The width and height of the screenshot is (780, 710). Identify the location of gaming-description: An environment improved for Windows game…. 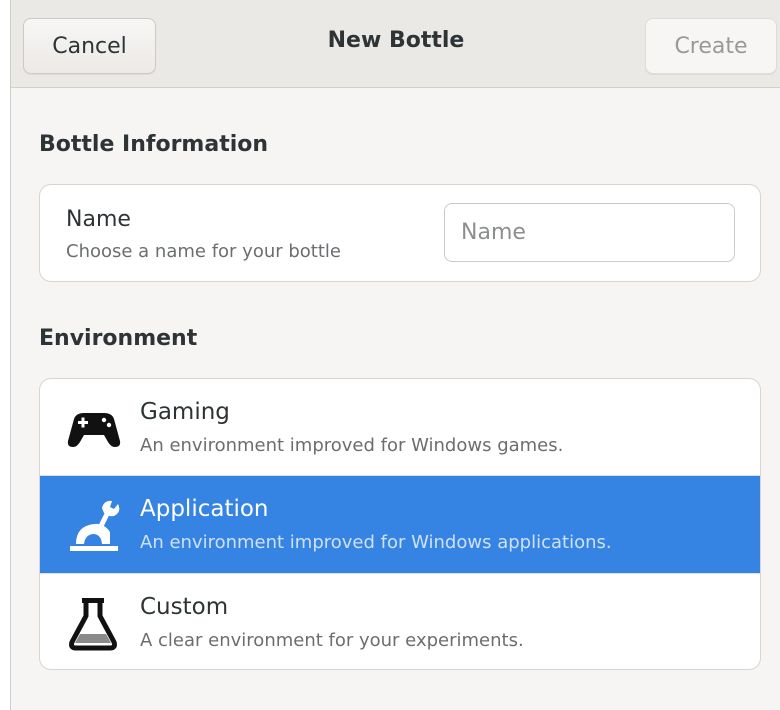
(352, 445).